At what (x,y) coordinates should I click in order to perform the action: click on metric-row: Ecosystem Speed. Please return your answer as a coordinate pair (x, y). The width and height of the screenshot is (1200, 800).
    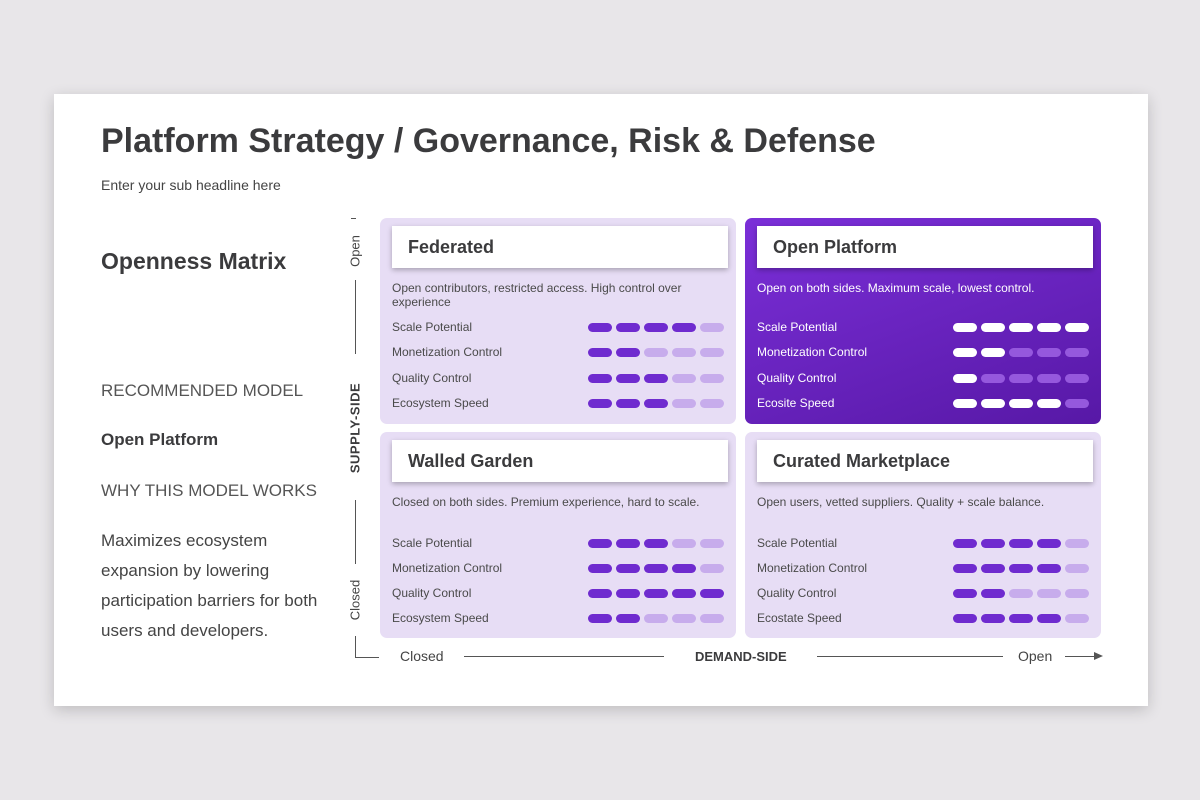
    Looking at the image, I should click on (560, 403).